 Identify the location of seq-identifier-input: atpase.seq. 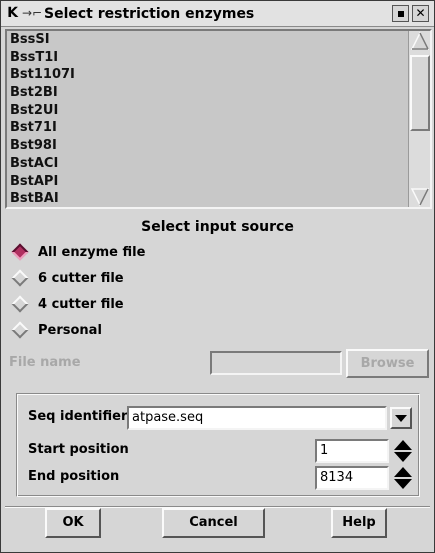
(257, 418).